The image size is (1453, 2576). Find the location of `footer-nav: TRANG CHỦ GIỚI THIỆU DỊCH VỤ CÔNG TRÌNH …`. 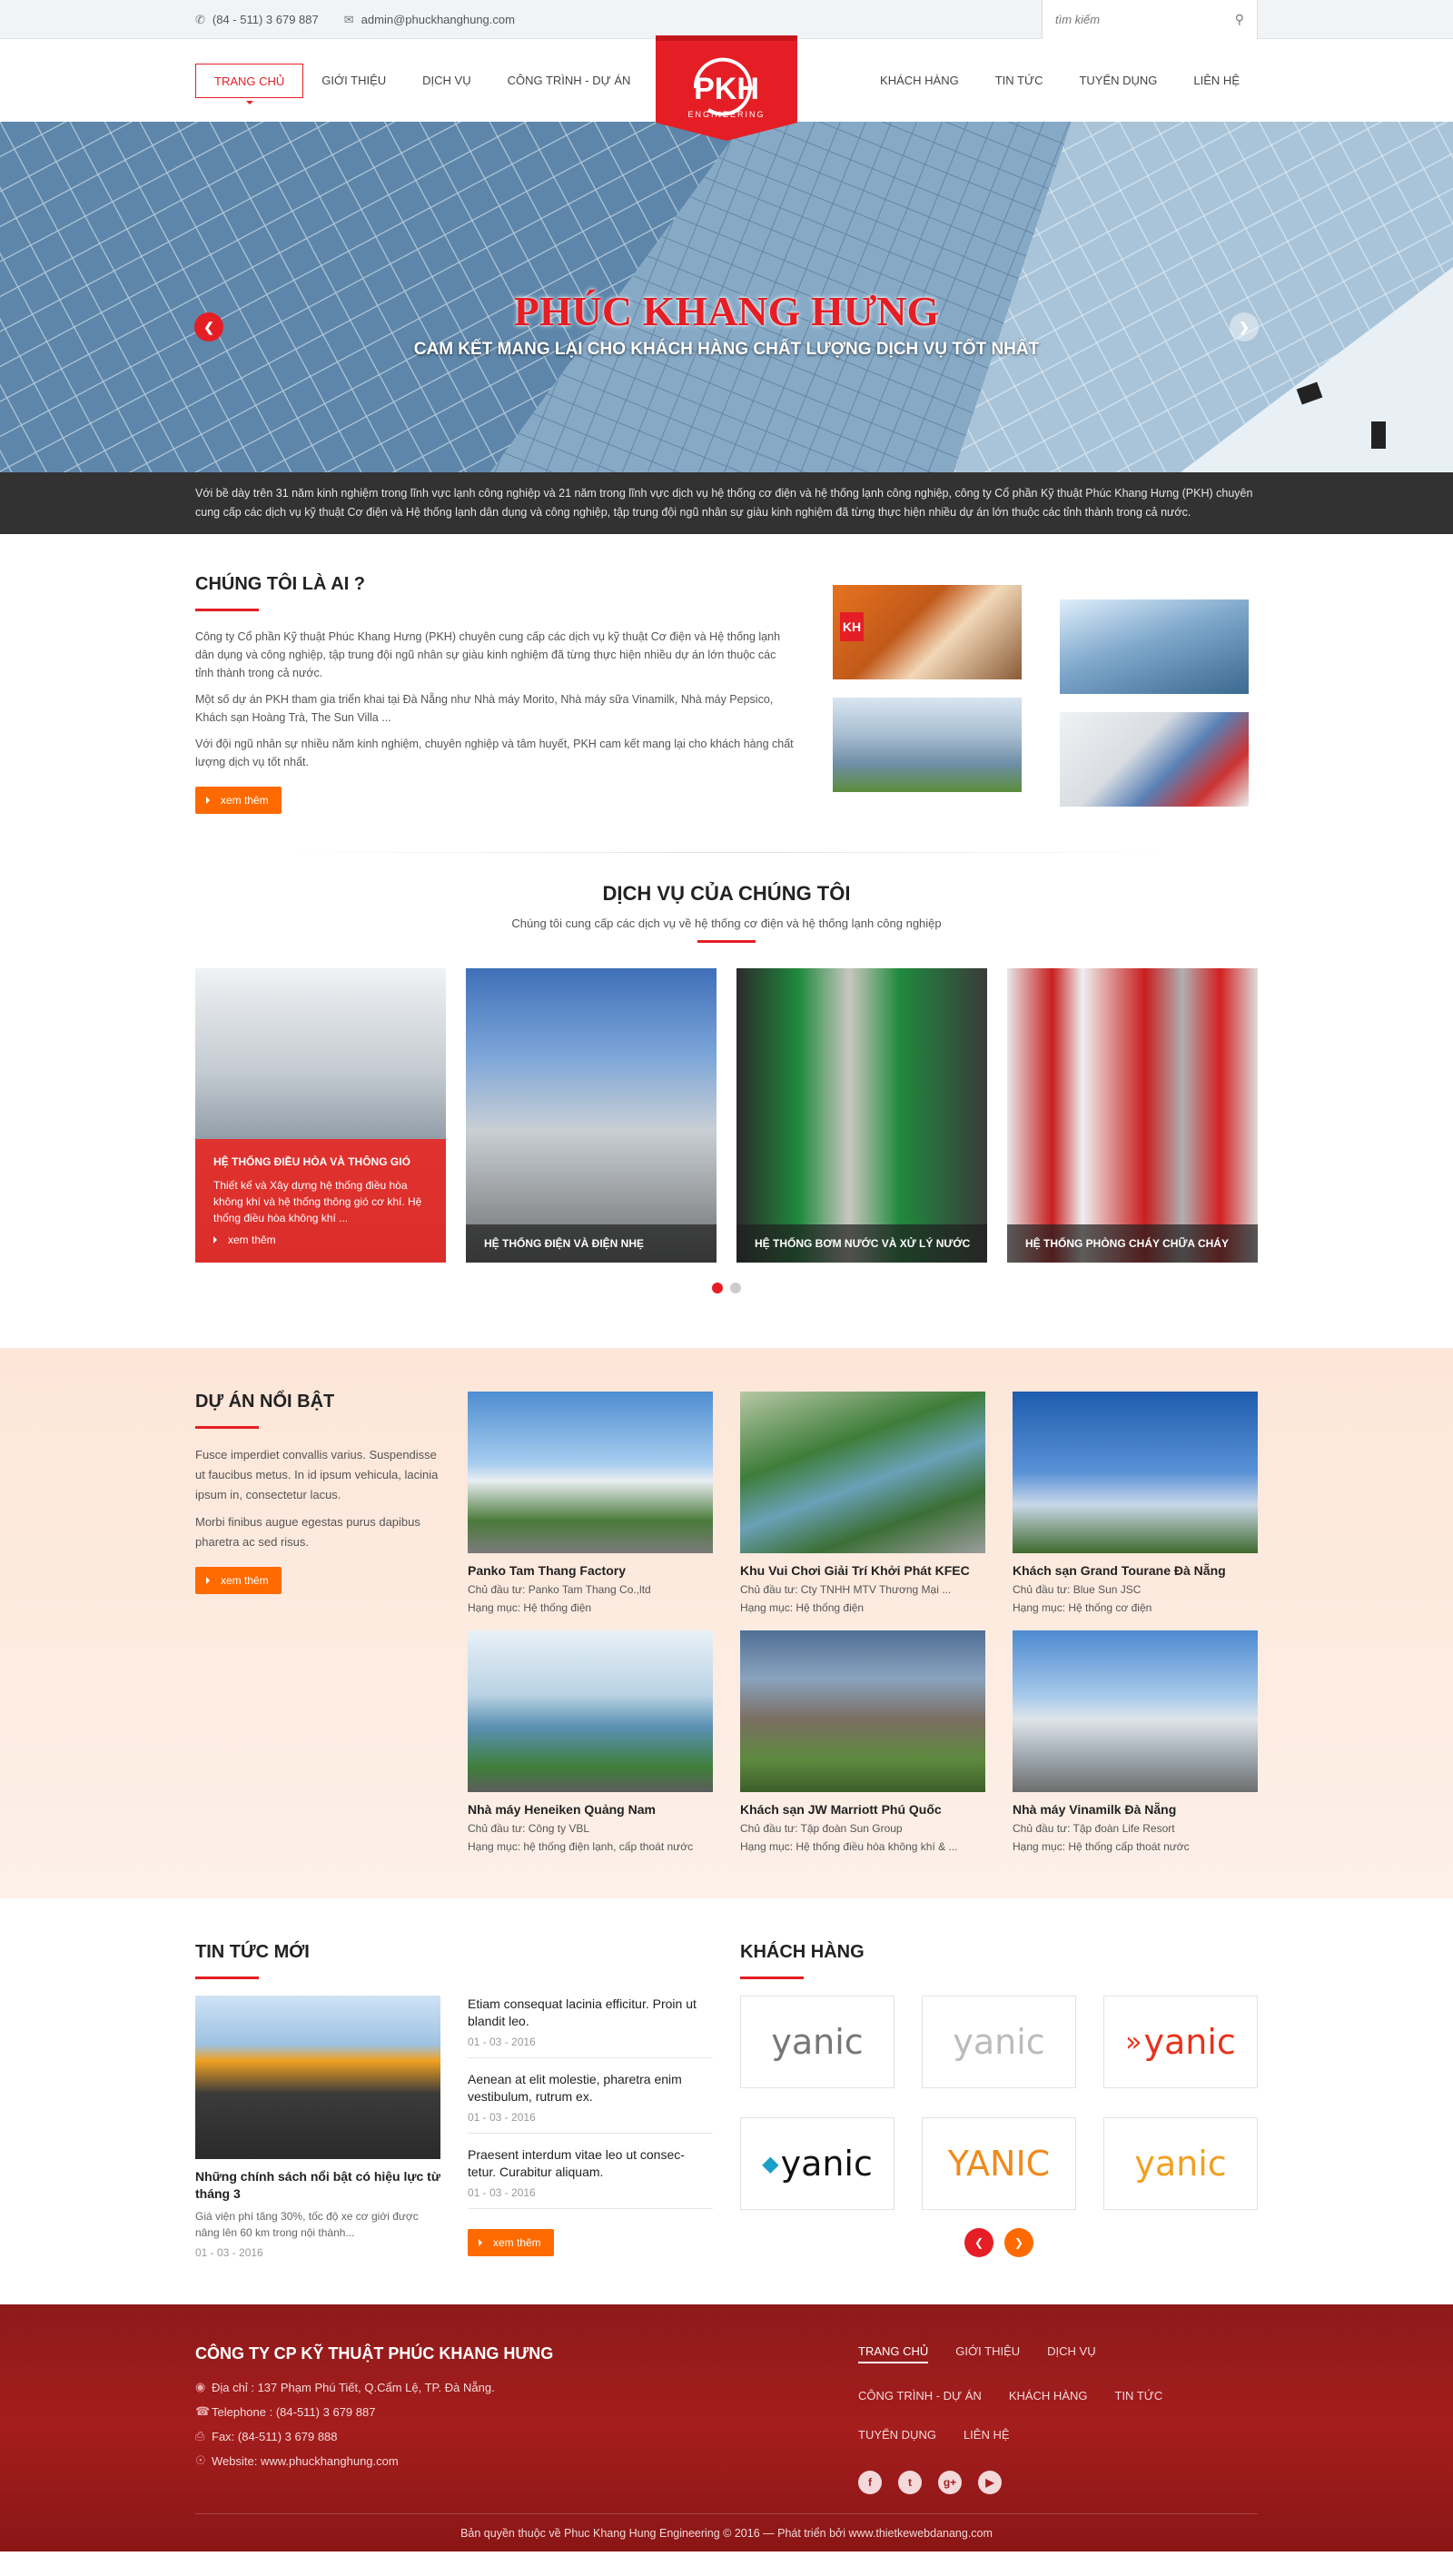

footer-nav: TRANG CHỦ GIỚI THIỆU DỊCH VỤ CÔNG TRÌNH … is located at coordinates (1058, 2419).